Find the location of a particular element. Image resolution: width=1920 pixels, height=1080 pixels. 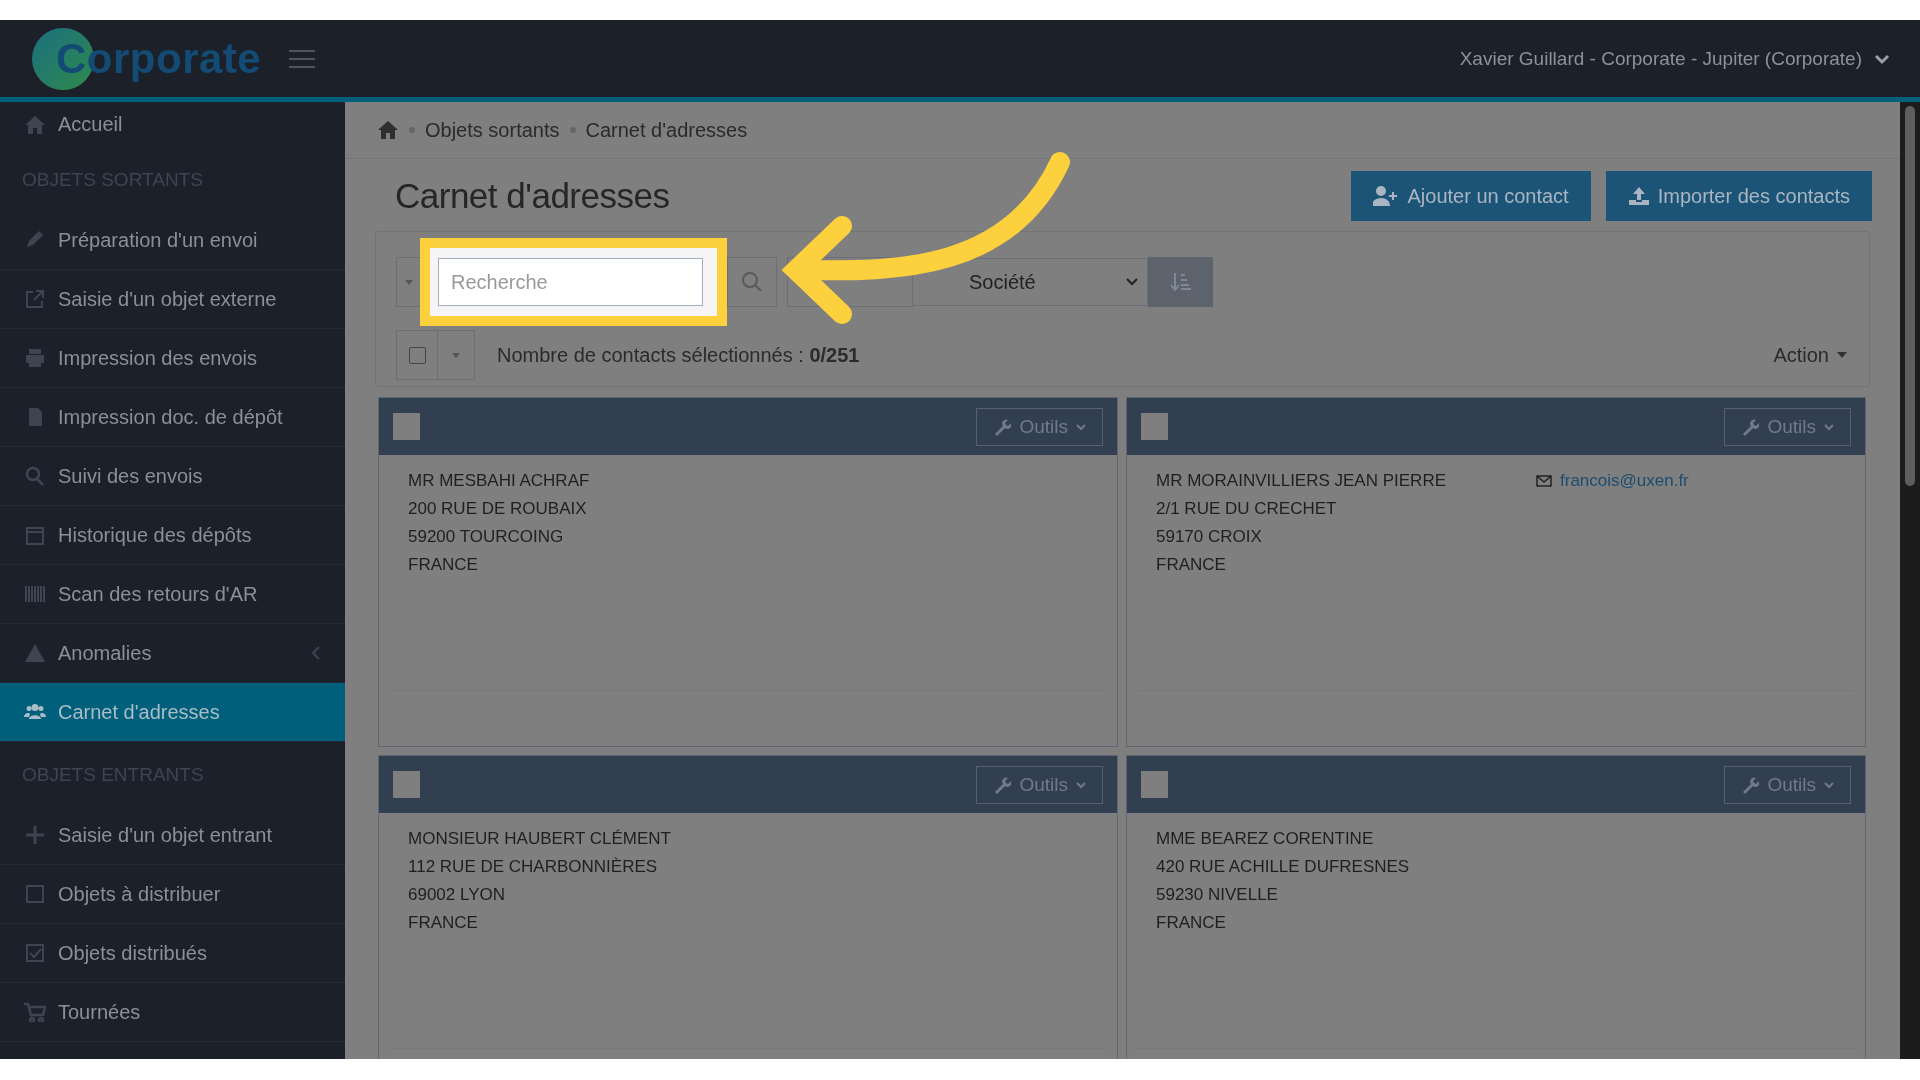

address-line: 420 RUE ACHILLE DUFRESNES is located at coordinates (1283, 867).